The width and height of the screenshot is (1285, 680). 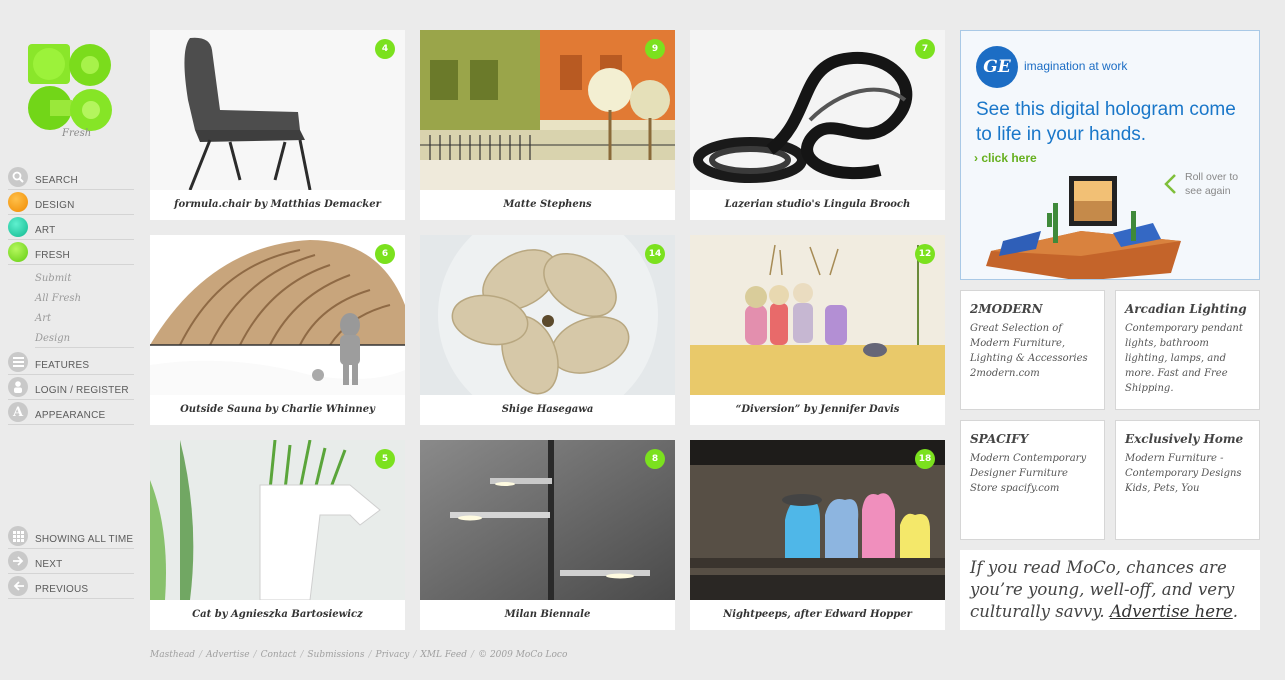 What do you see at coordinates (277, 110) in the screenshot?
I see `post-image-chair` at bounding box center [277, 110].